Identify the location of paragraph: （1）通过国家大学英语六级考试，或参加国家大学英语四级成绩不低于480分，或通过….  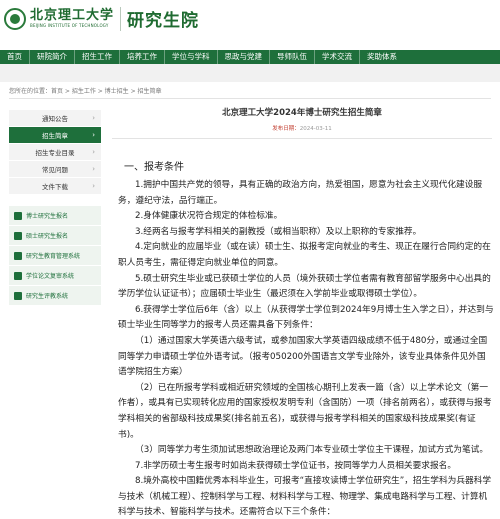
(303, 356).